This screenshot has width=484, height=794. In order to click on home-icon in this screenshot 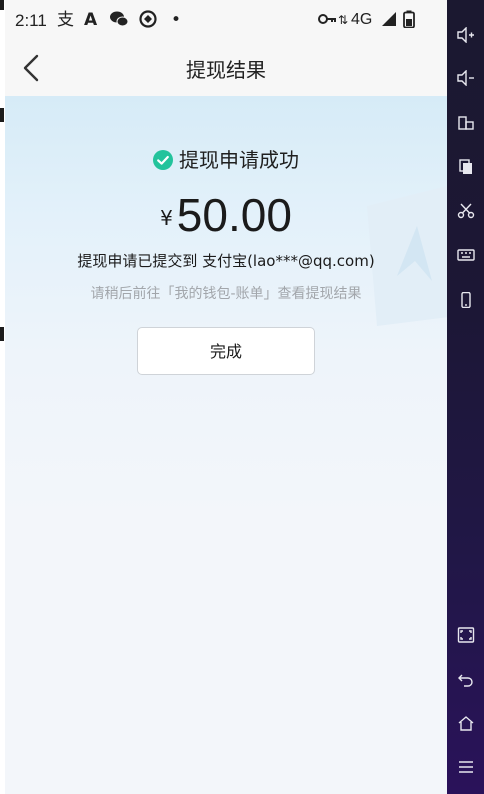, I will do `click(465, 723)`.